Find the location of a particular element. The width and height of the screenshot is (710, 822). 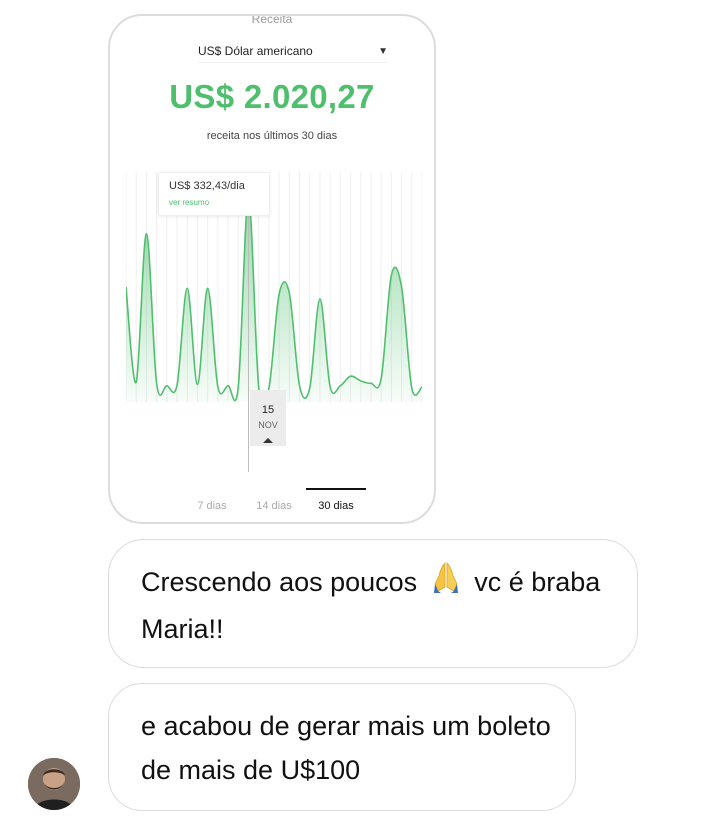

tab-30-days: 30 dias is located at coordinates (336, 506).